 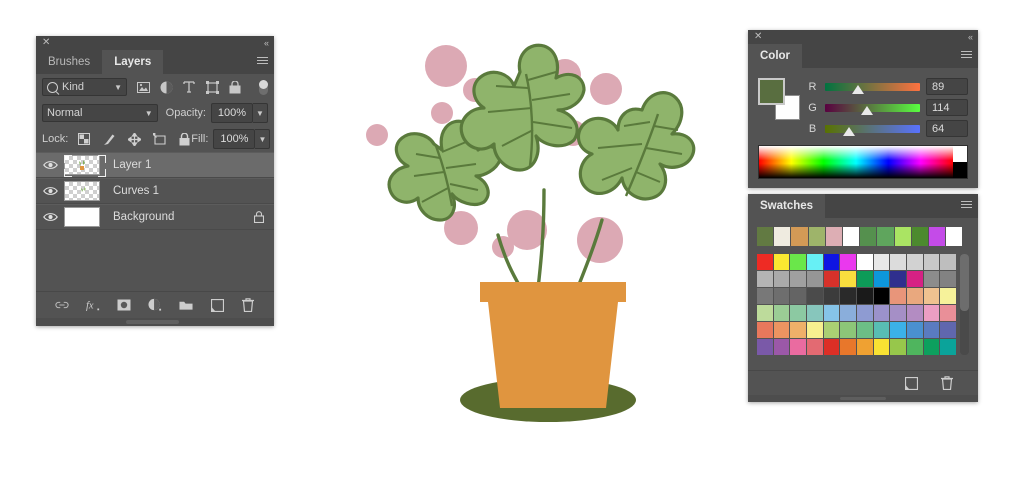 What do you see at coordinates (263, 87) in the screenshot?
I see `filter-toggle` at bounding box center [263, 87].